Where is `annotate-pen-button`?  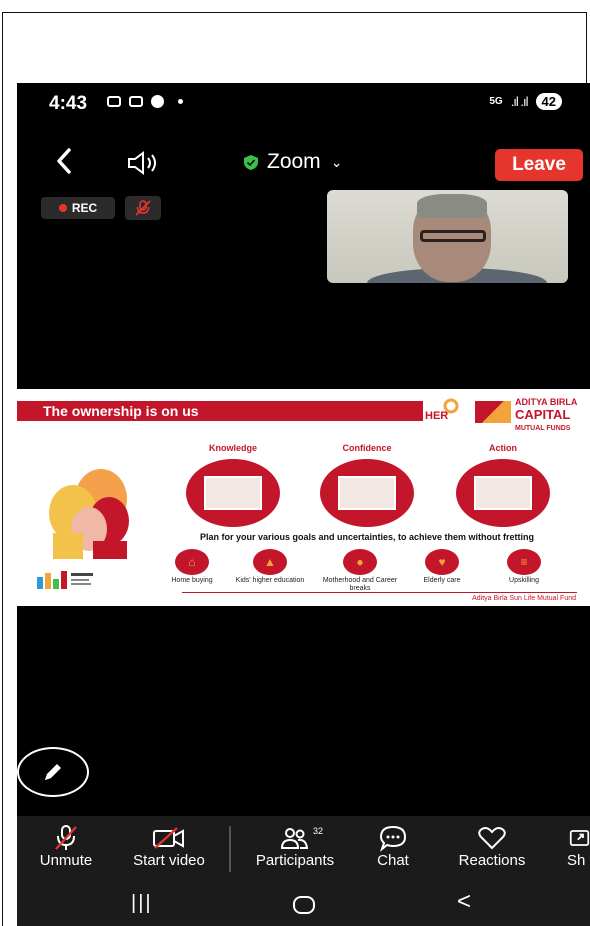
annotate-pen-button is located at coordinates (53, 772).